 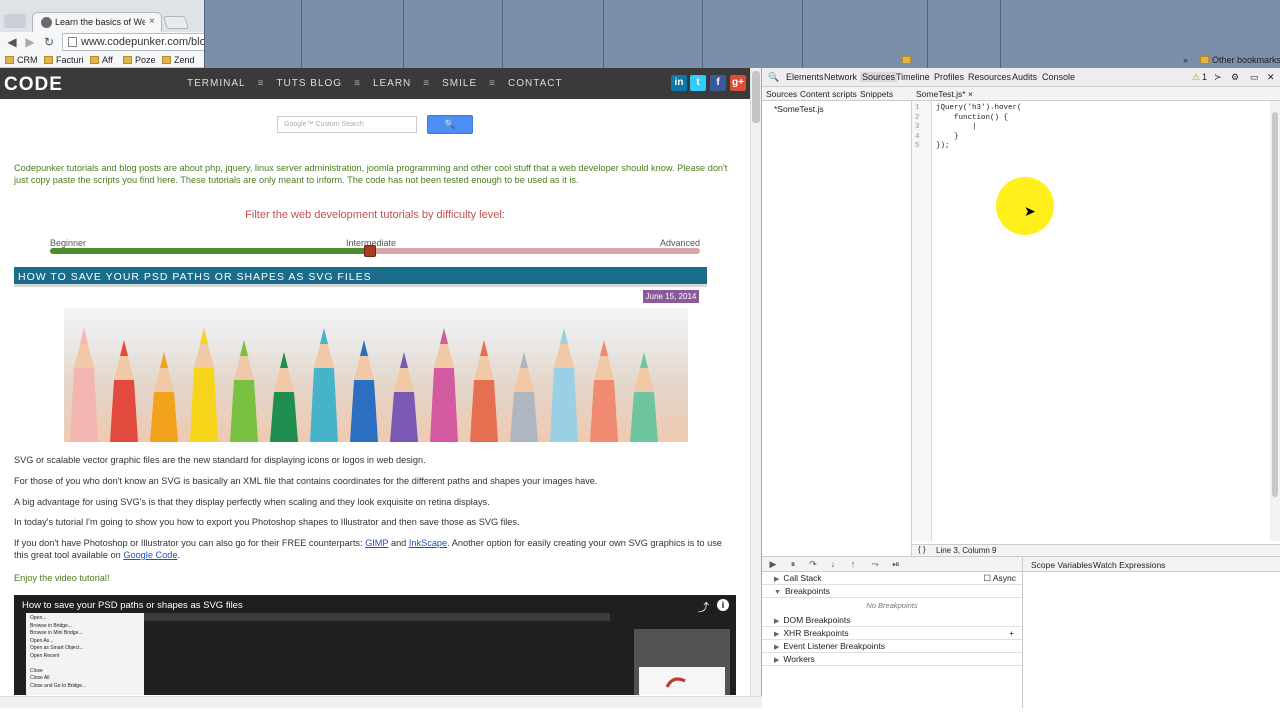 I want to click on console-drawer-icon: ≻, so click(x=1218, y=77).